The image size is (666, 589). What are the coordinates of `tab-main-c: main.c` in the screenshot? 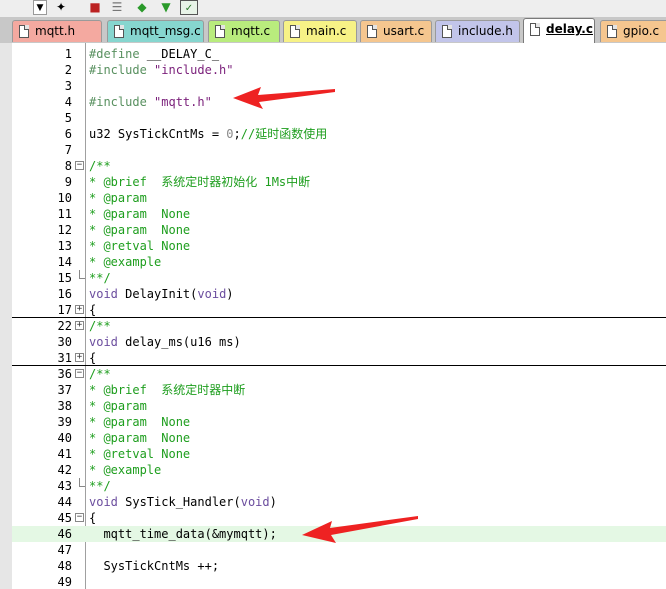 It's located at (320, 31).